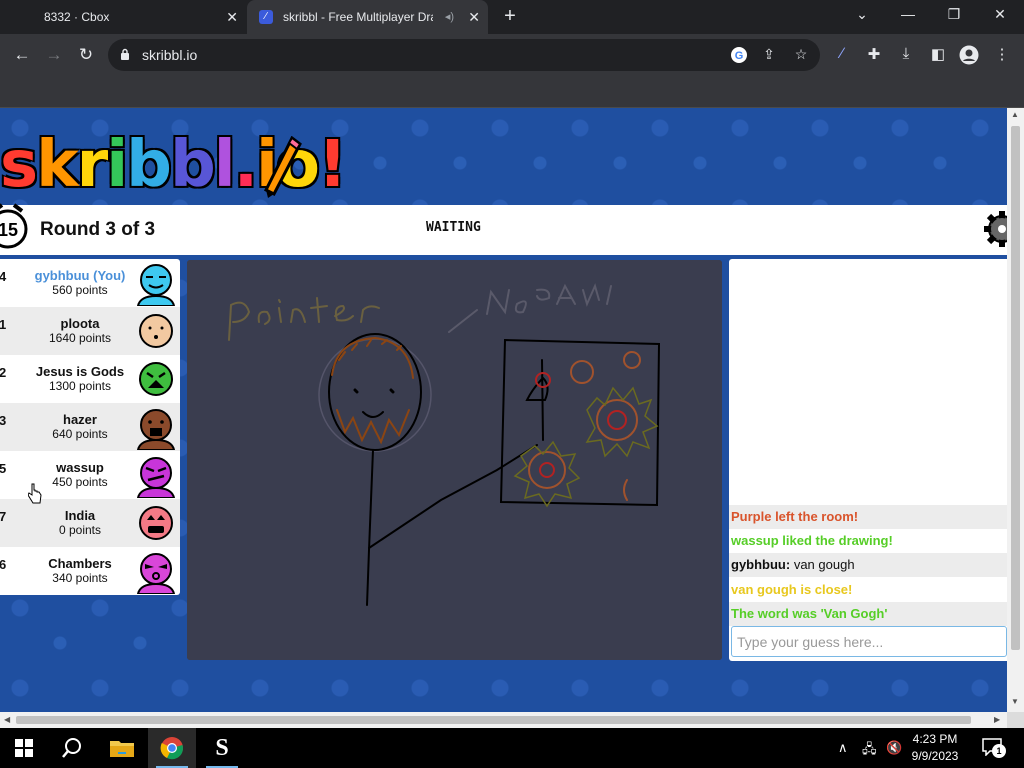  I want to click on windows-start-icon, so click(24, 748).